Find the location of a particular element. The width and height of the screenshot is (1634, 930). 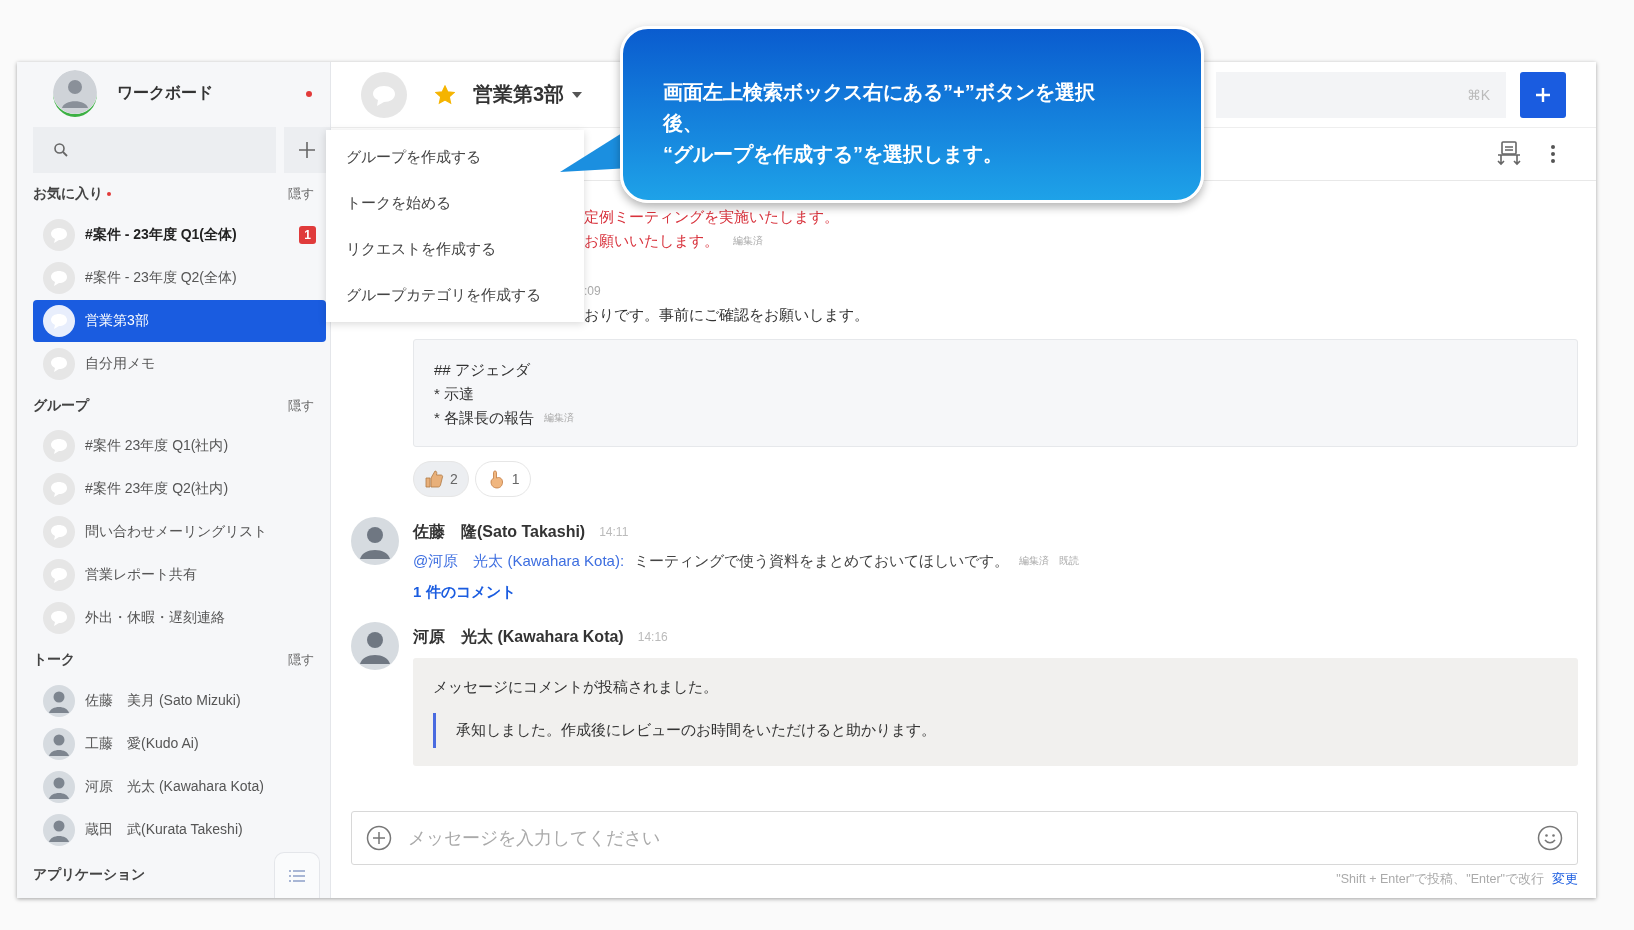

message-time: 14:16 is located at coordinates (652, 637).